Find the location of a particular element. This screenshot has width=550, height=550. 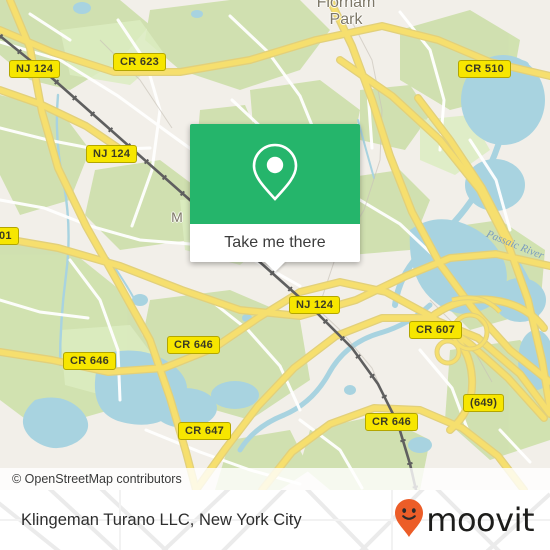

shield-nj-124-s: NJ 124 is located at coordinates (315, 305).